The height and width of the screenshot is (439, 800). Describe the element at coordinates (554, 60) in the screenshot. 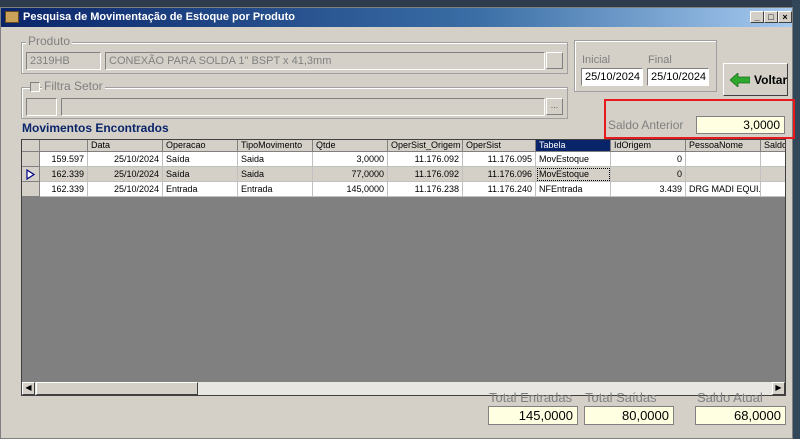

I see `produto-lookup-button` at that location.